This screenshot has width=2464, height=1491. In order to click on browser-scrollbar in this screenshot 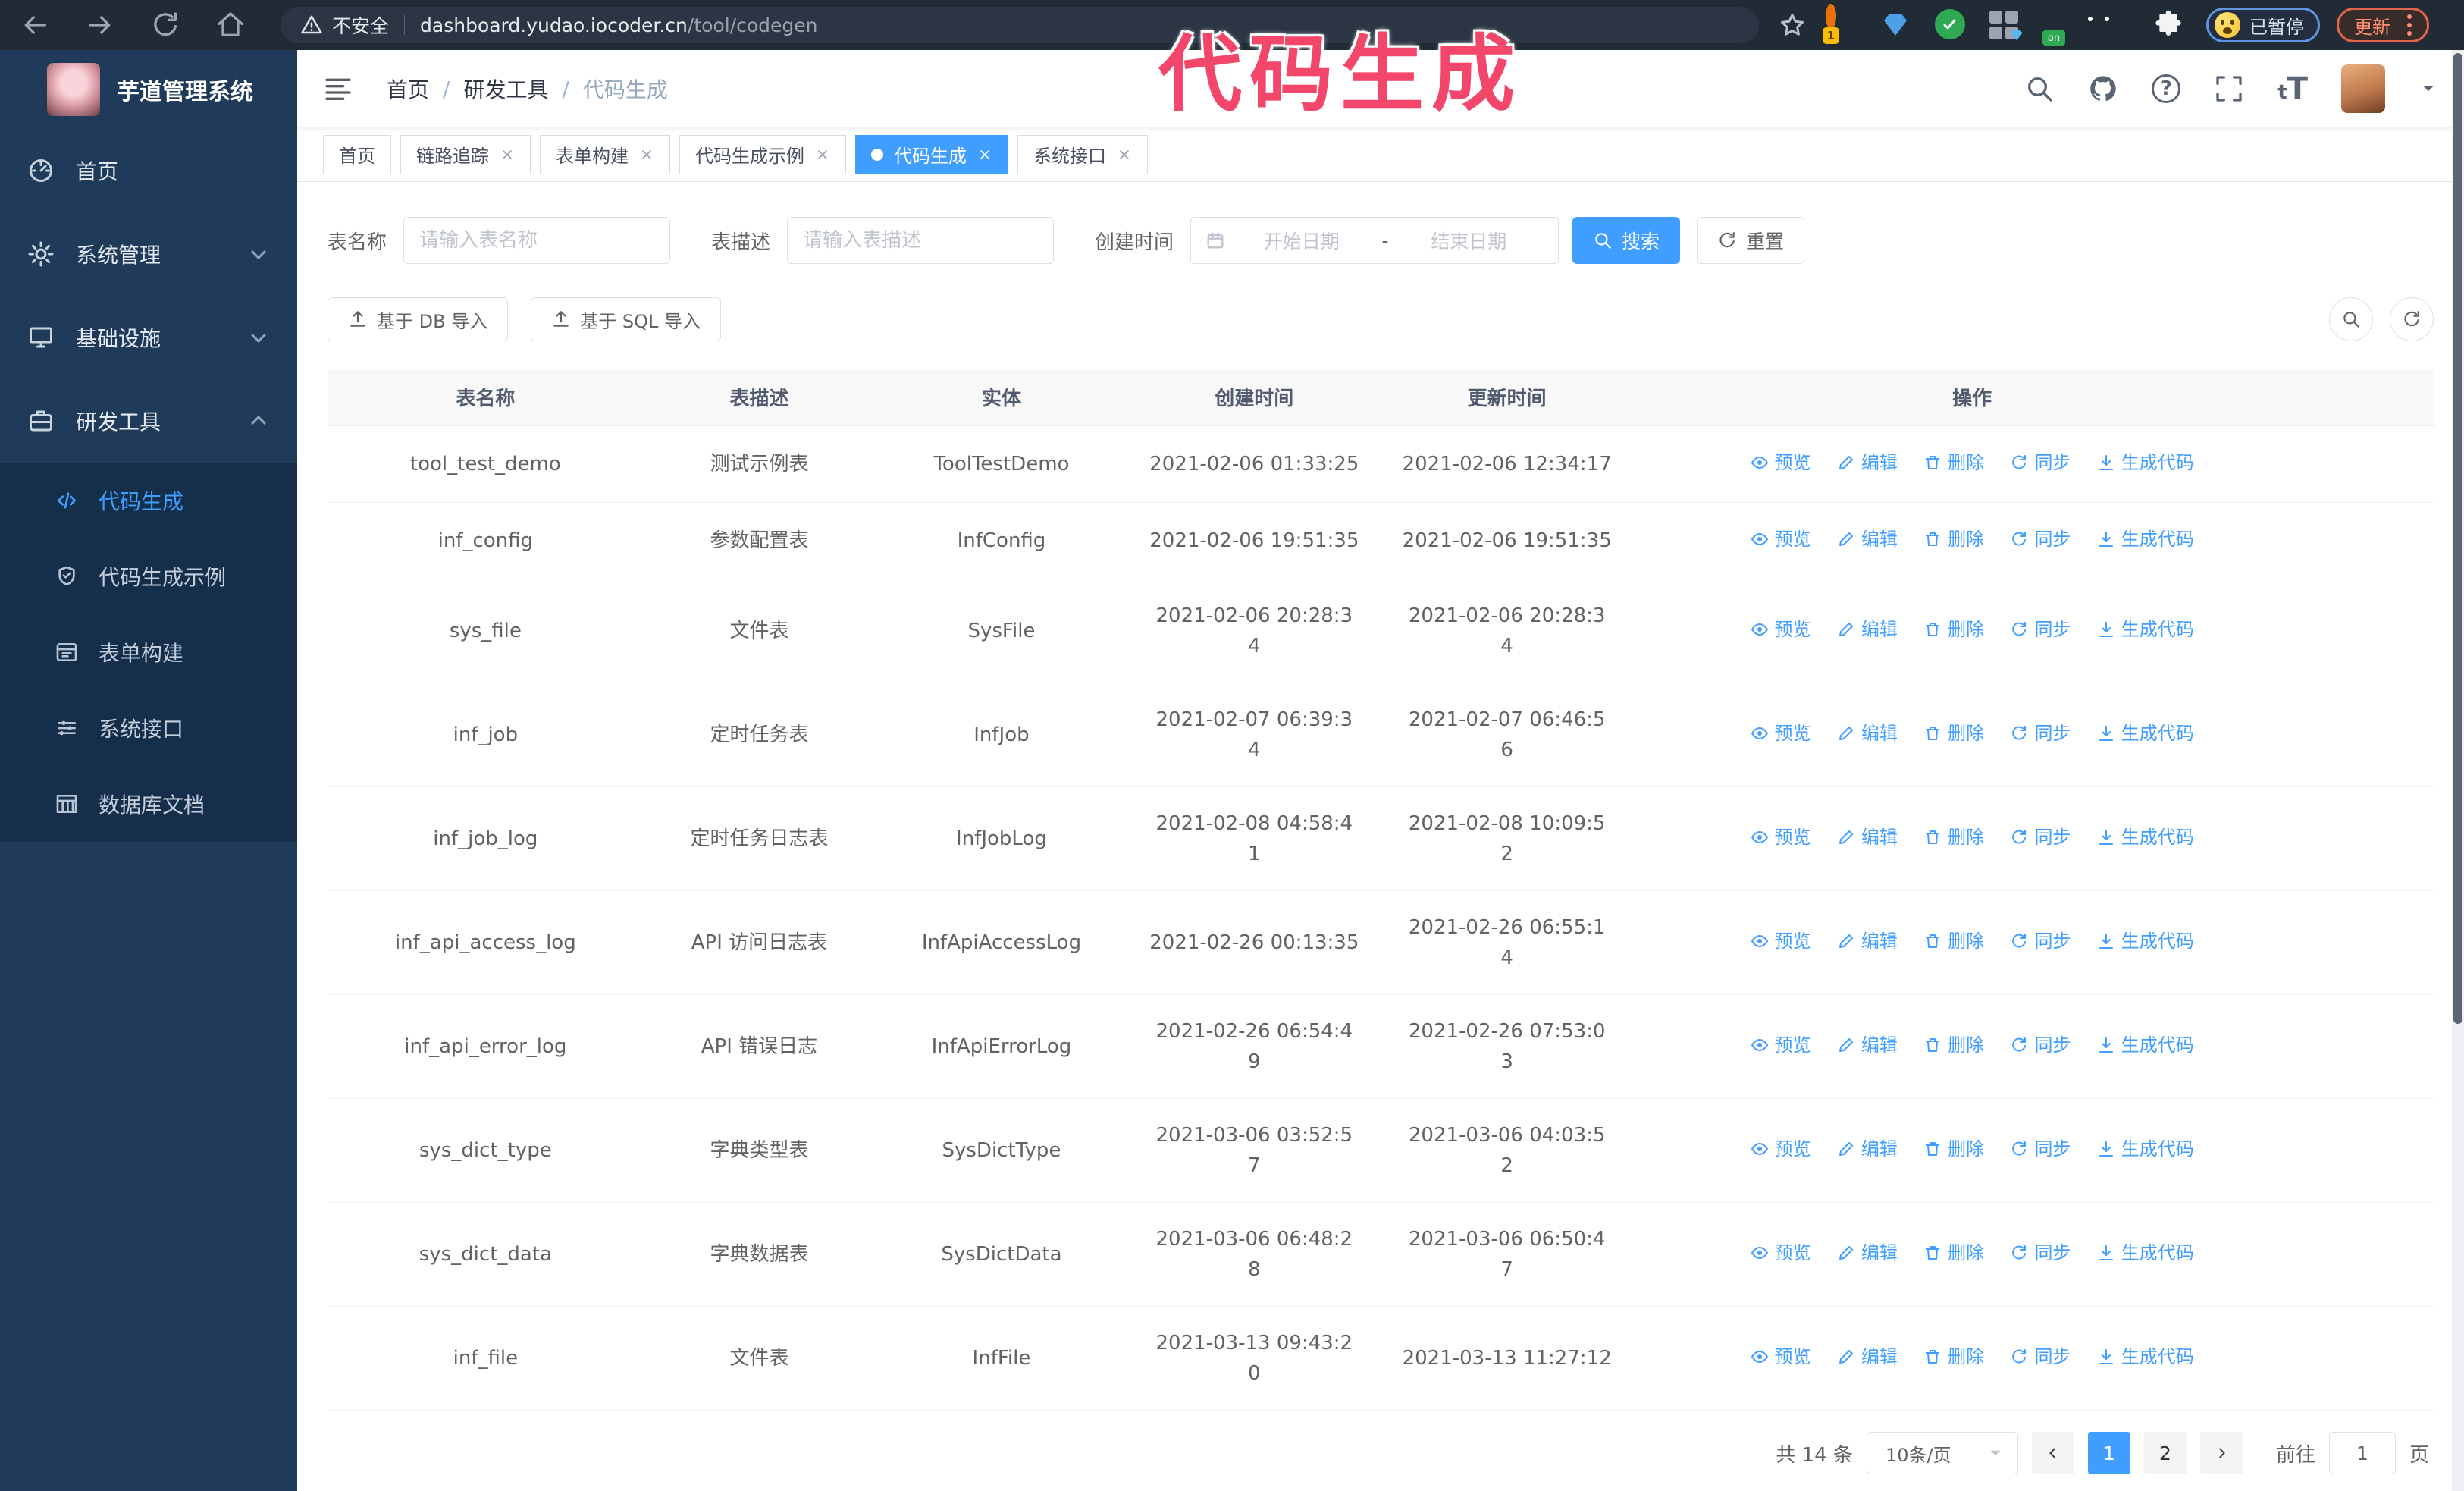, I will do `click(2458, 770)`.